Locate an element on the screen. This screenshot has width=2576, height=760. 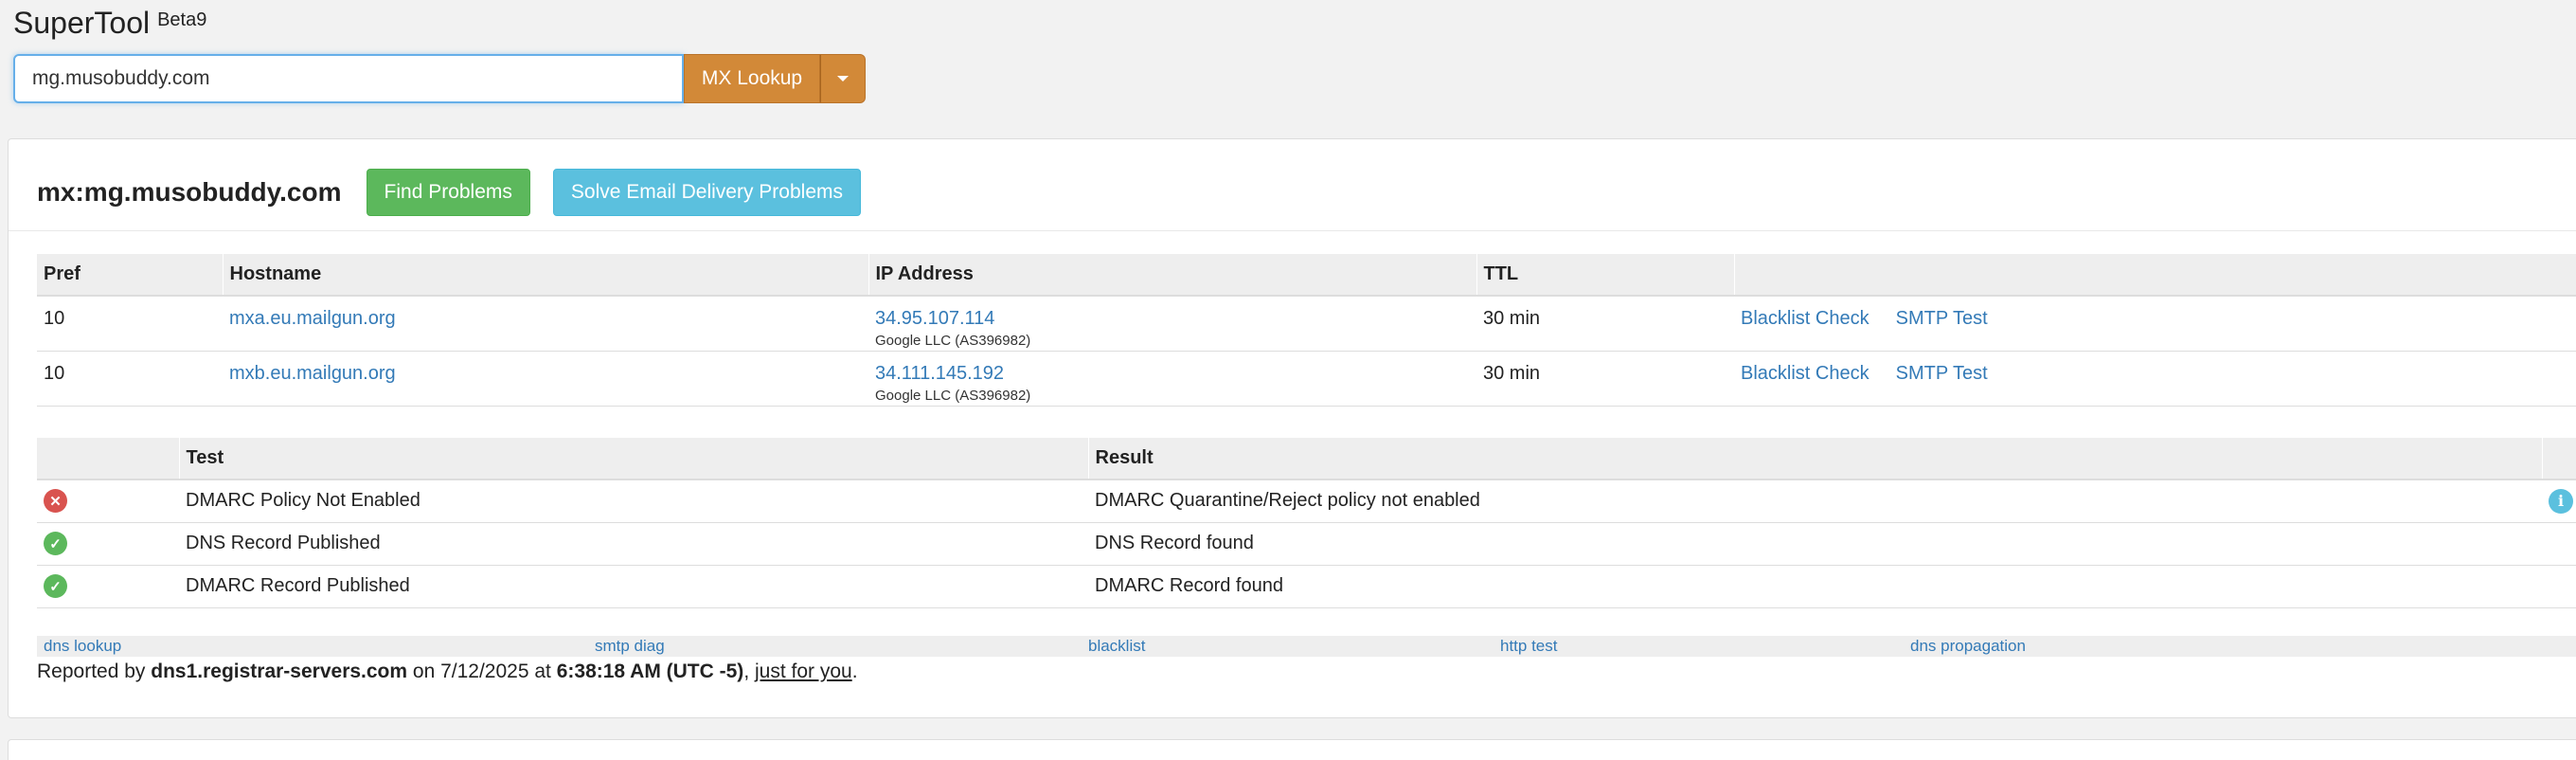
table-row: ✓ DNS Record Published DNS Record found is located at coordinates (1306, 543).